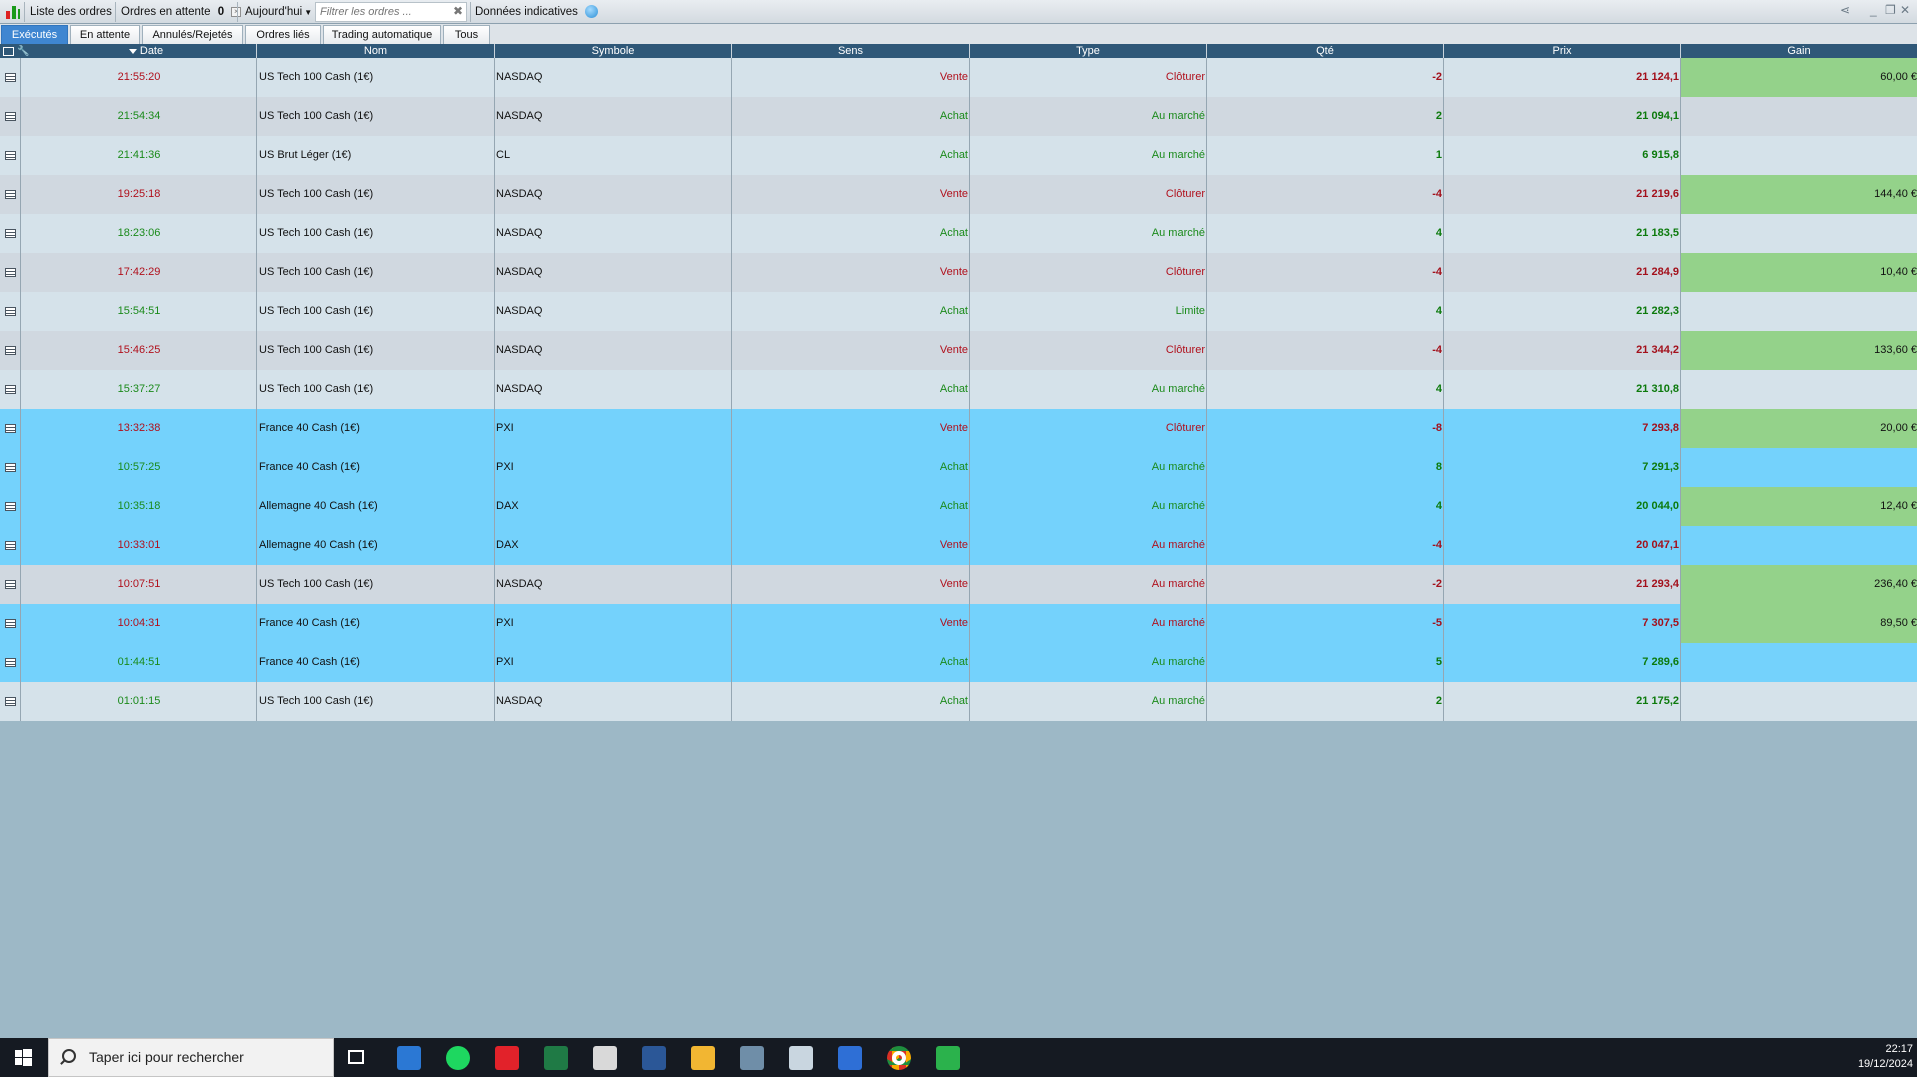 The image size is (1917, 1077). I want to click on tab-linked-orders: Ordres liés, so click(283, 34).